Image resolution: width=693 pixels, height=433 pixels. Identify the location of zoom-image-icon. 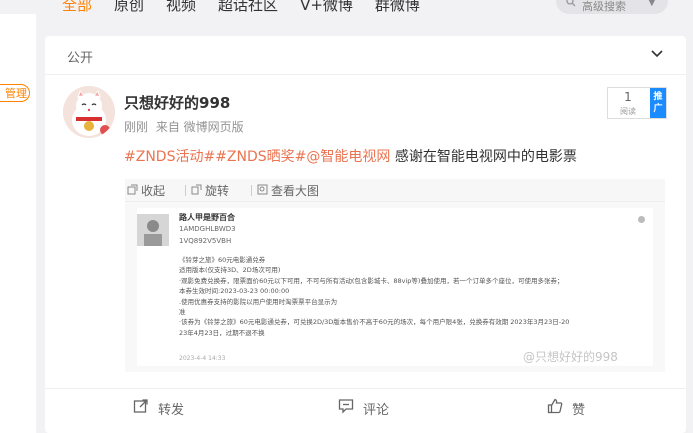
(262, 191).